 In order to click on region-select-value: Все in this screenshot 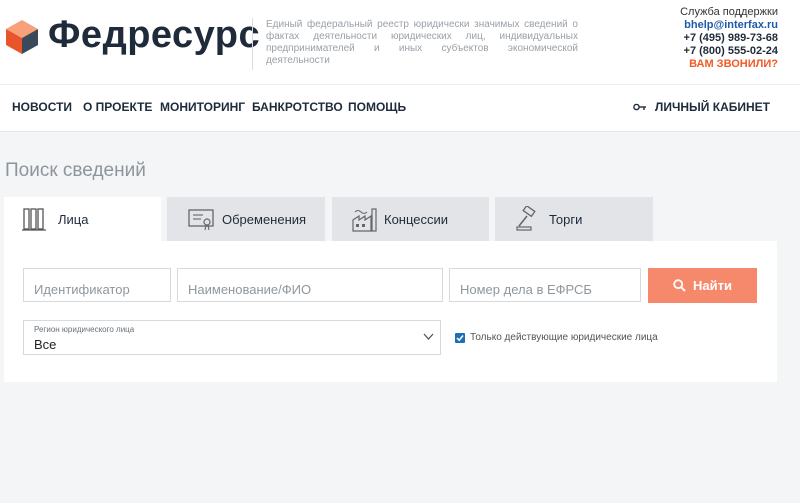, I will do `click(45, 344)`.